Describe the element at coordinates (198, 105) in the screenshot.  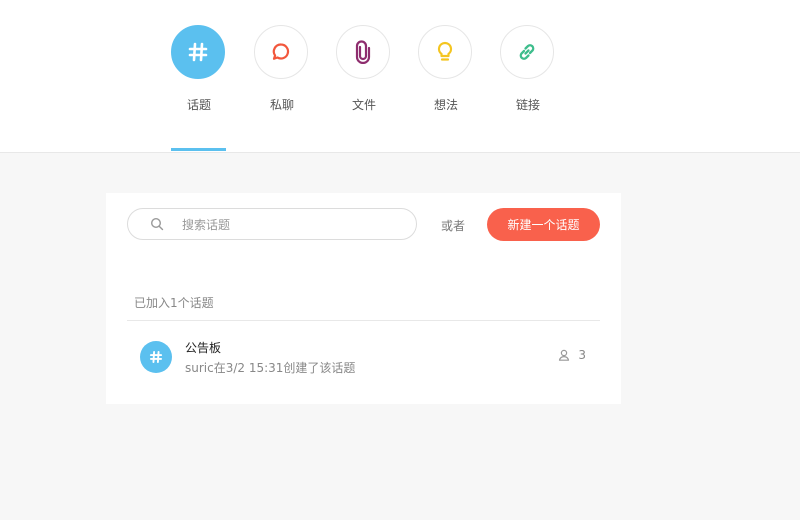
I see `tab-topics-label: 话题` at that location.